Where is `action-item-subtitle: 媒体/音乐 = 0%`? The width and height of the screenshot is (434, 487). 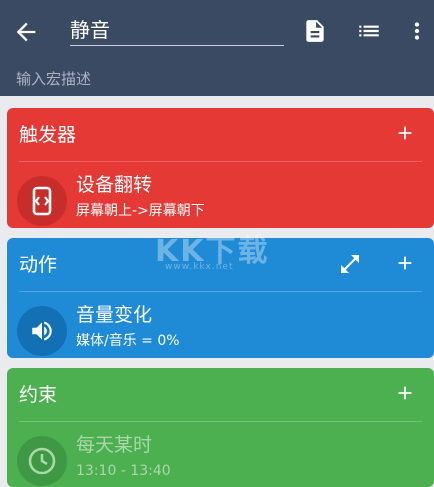
action-item-subtitle: 媒体/音乐 = 0% is located at coordinates (128, 341).